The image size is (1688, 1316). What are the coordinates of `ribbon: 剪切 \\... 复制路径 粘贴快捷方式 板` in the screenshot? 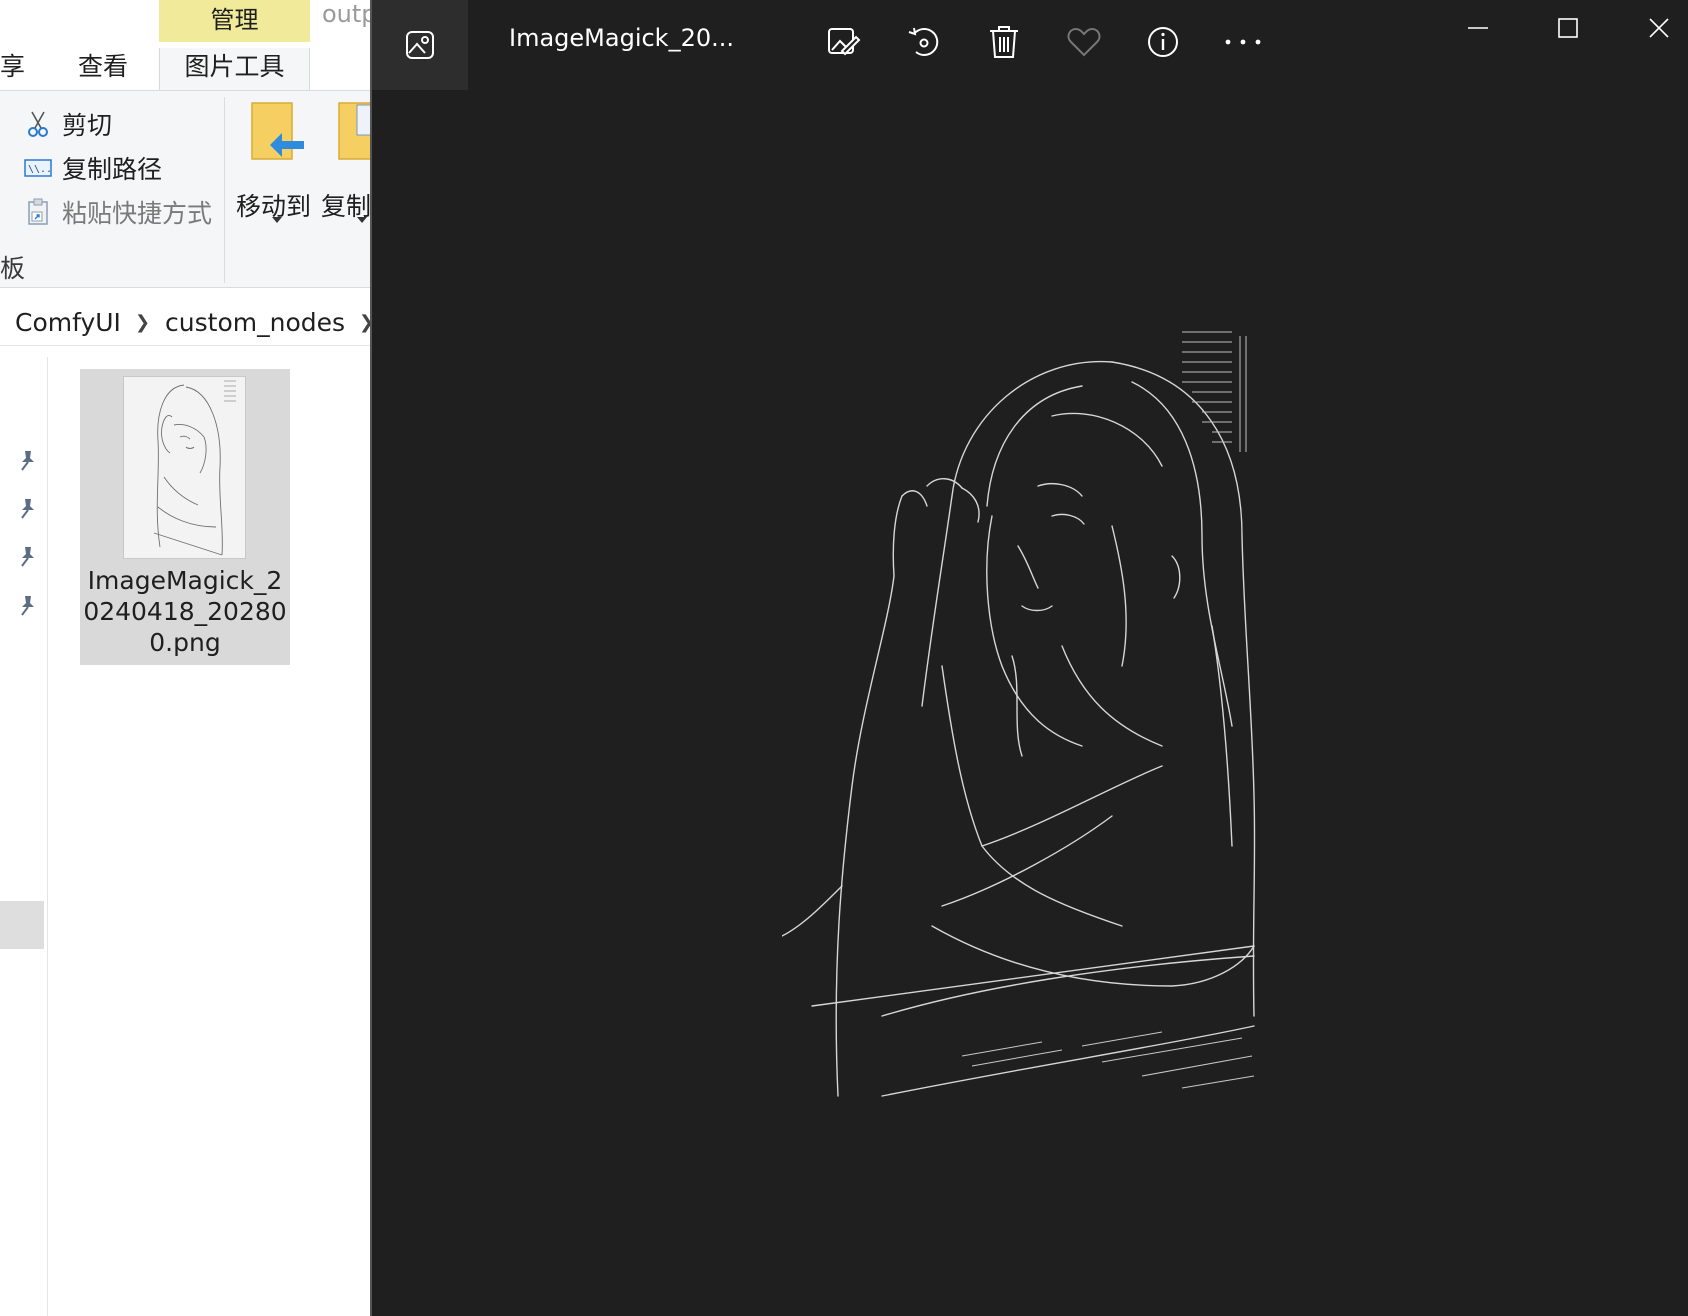 It's located at (186, 189).